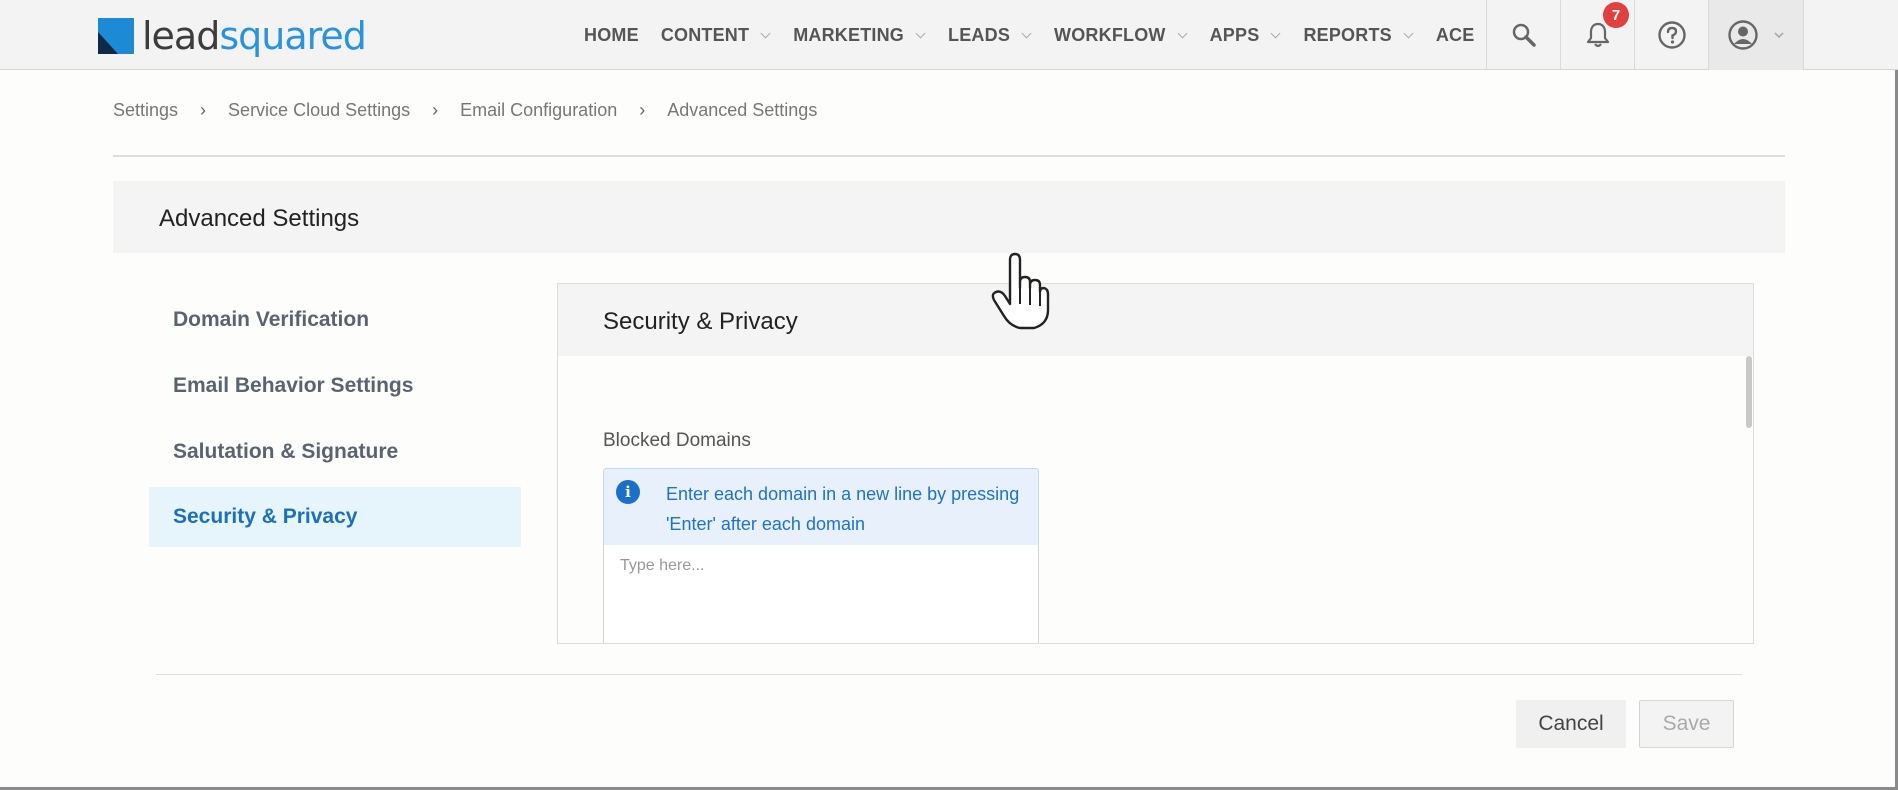 This screenshot has height=790, width=1898. Describe the element at coordinates (145, 110) in the screenshot. I see `breadcrumb-settings: Settings` at that location.